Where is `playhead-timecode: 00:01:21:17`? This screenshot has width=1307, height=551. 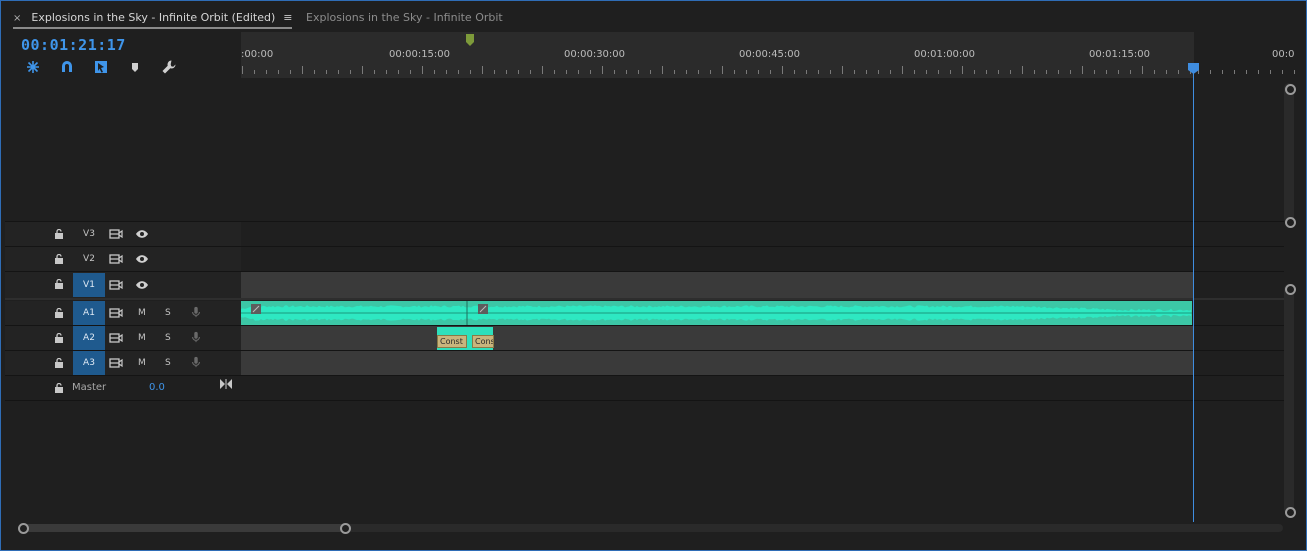 playhead-timecode: 00:01:21:17 is located at coordinates (73, 45).